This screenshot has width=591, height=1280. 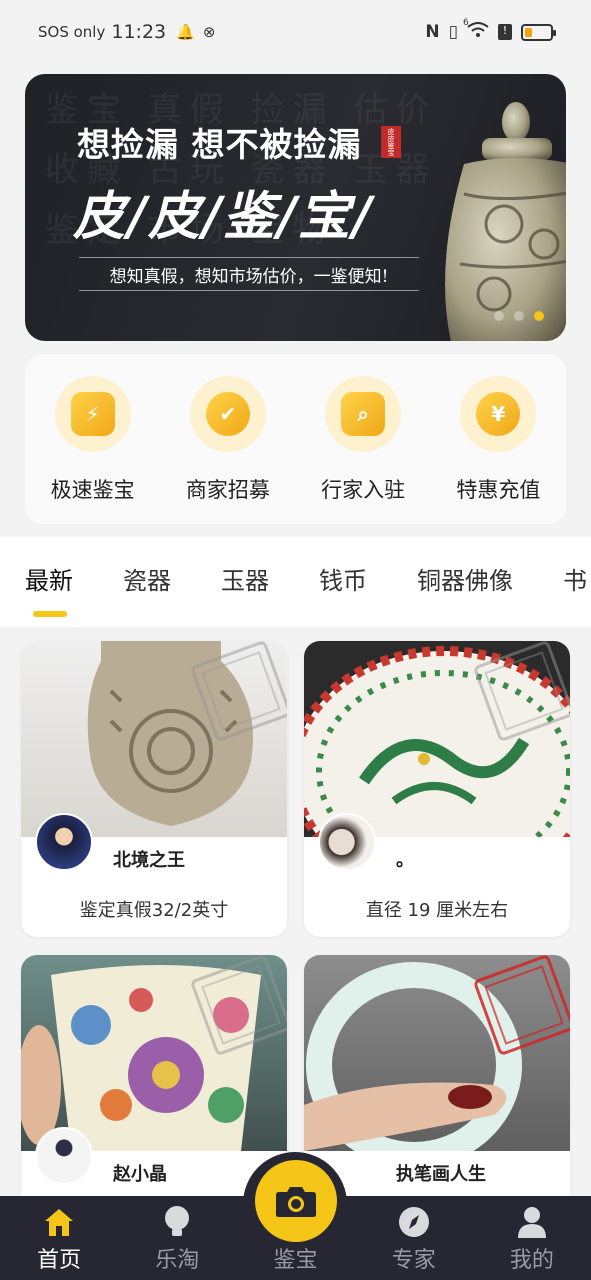 I want to click on tab-porcelain: 瓷器, so click(x=147, y=582).